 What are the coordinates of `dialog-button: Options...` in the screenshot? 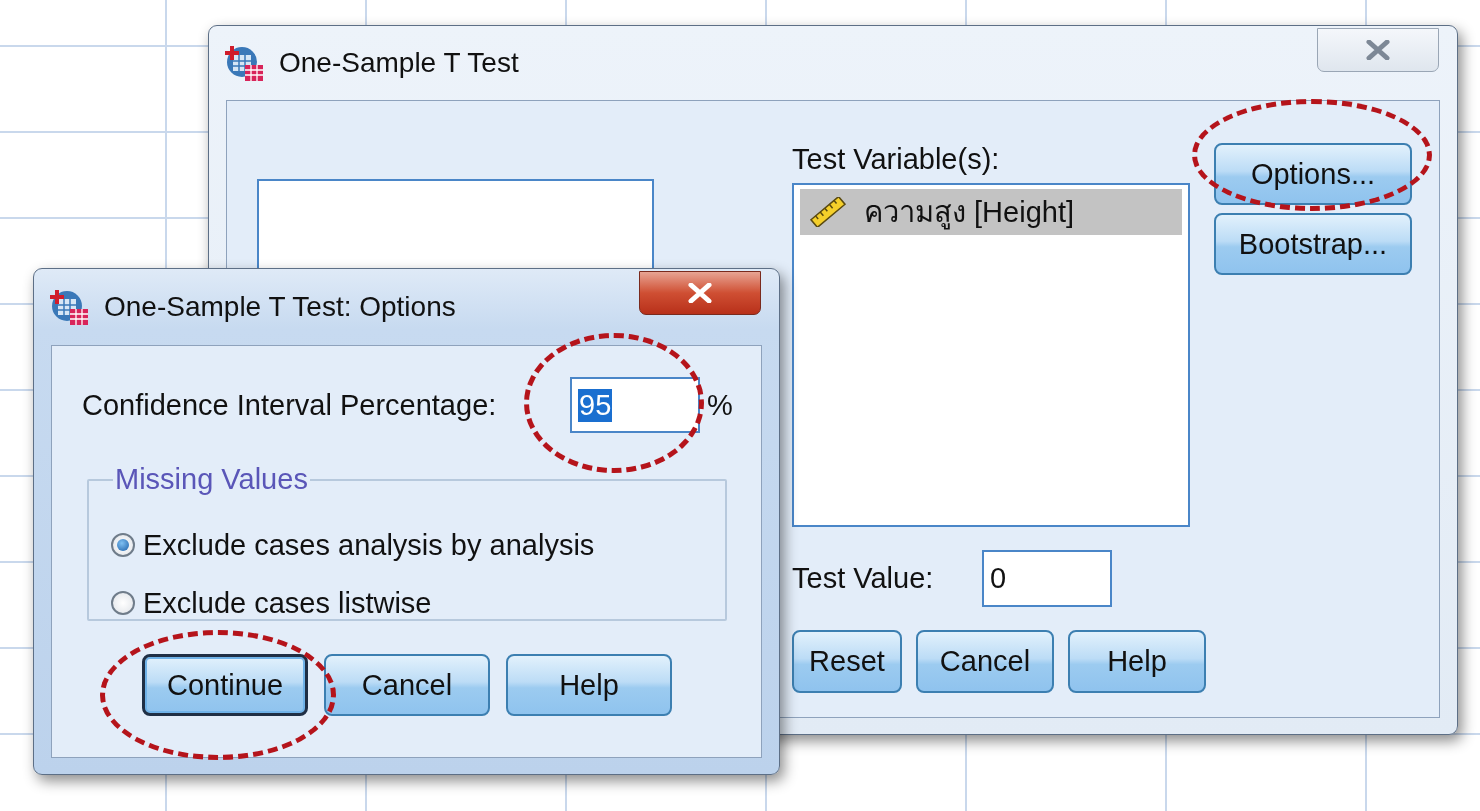 It's located at (1313, 174).